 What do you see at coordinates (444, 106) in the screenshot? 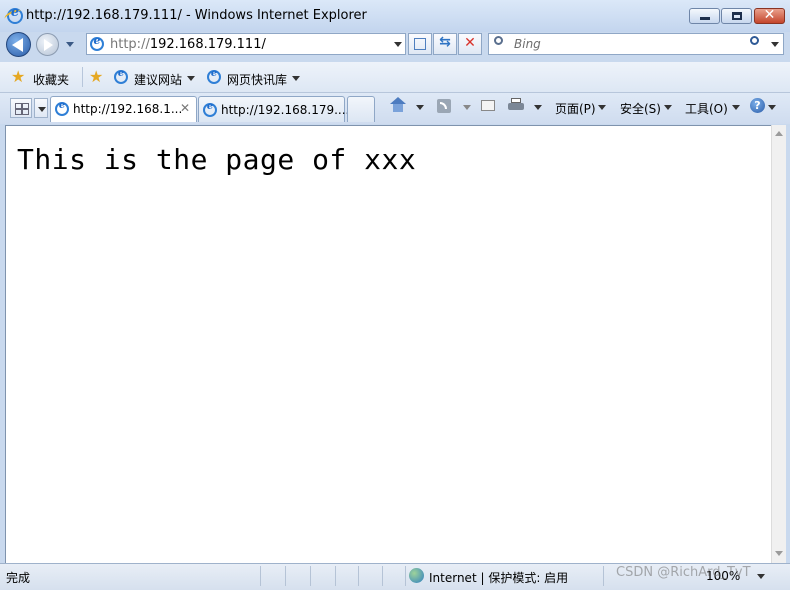
I see `feeds-icon` at bounding box center [444, 106].